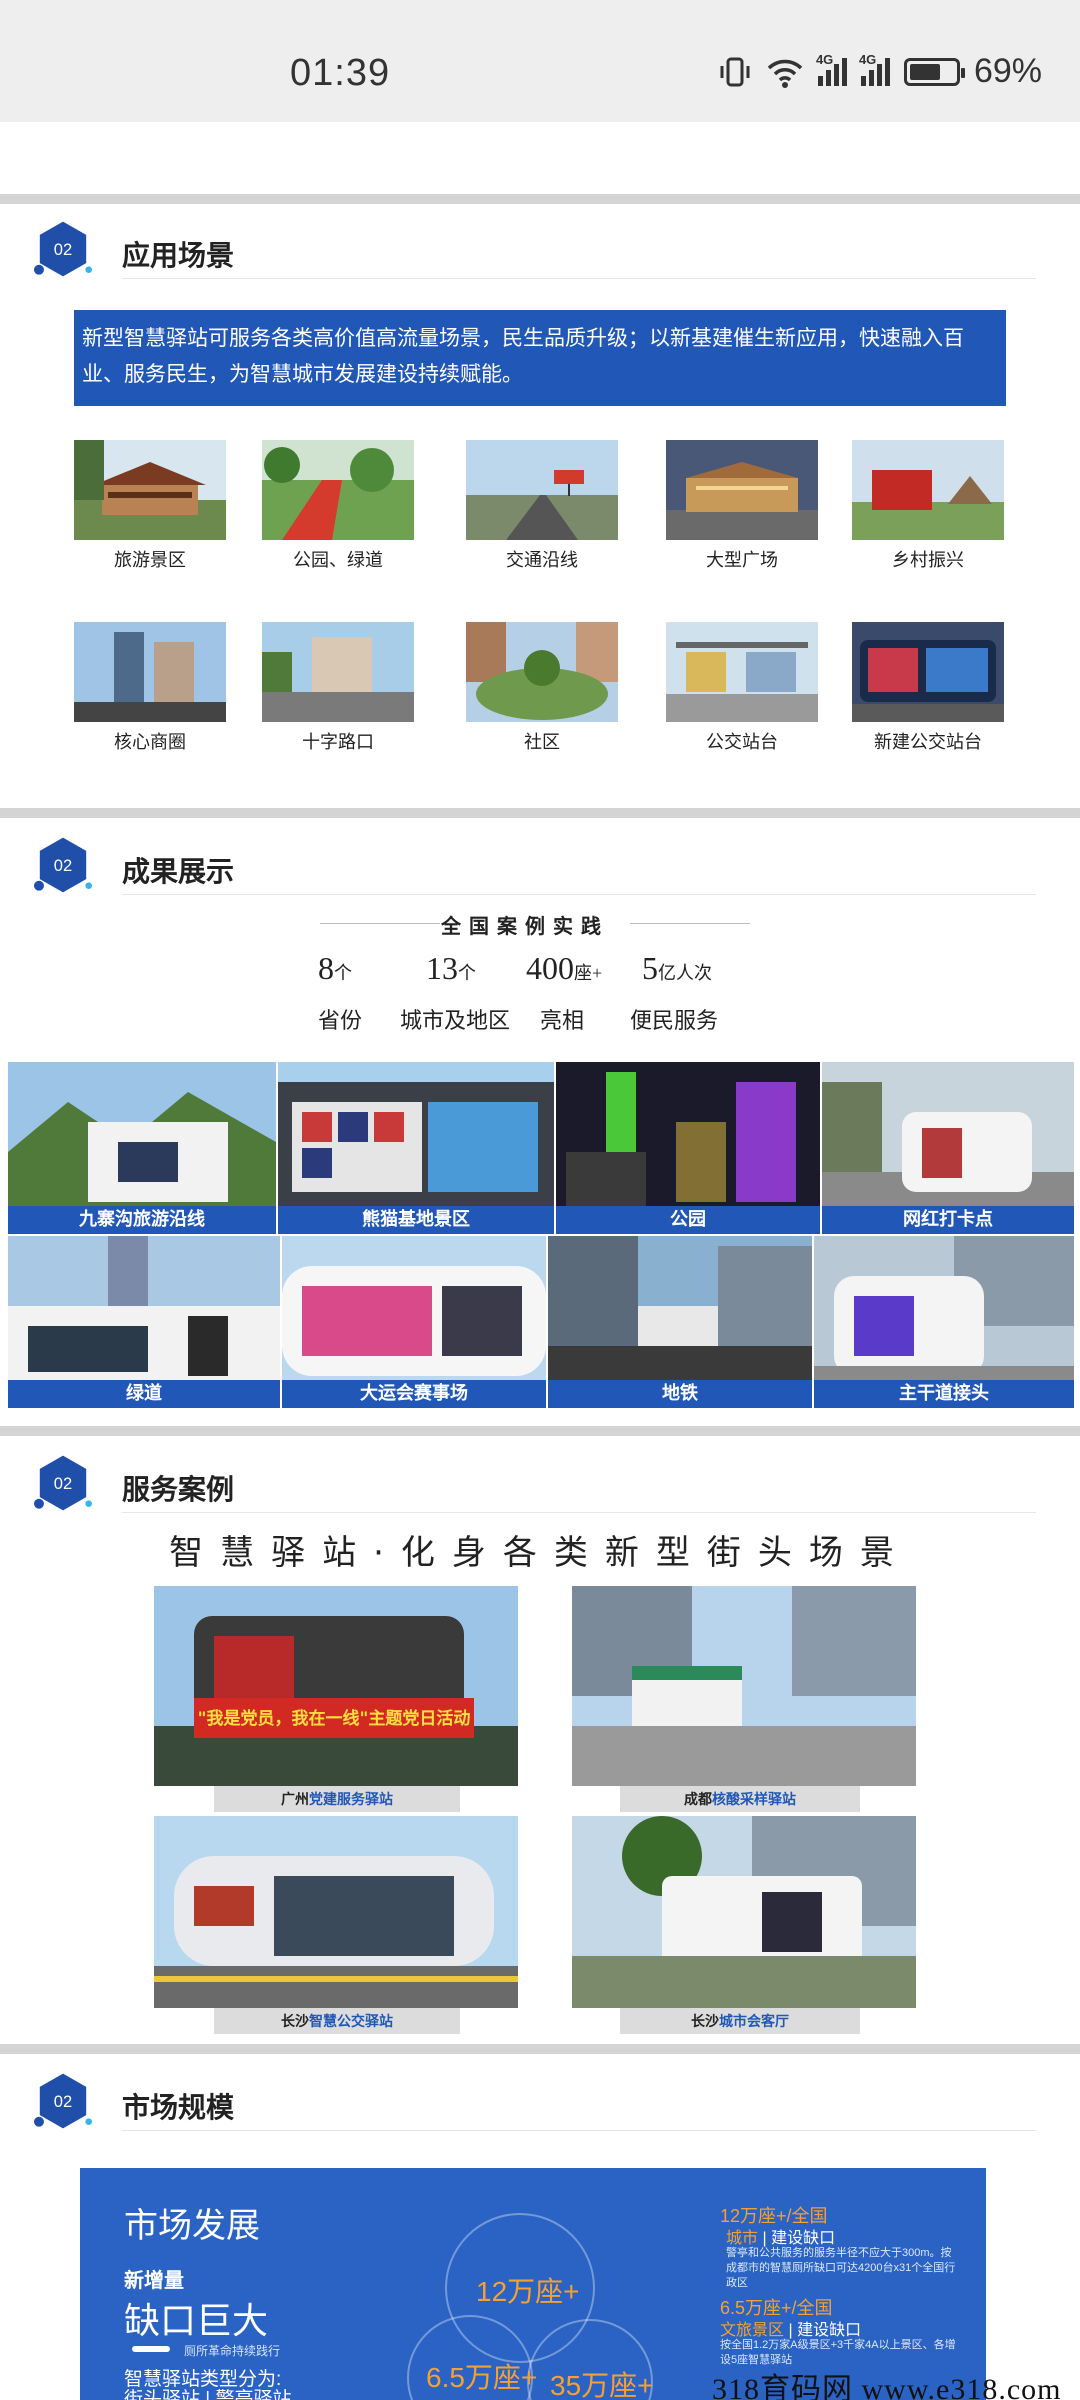  I want to click on photo-label: 公园, so click(688, 1220).